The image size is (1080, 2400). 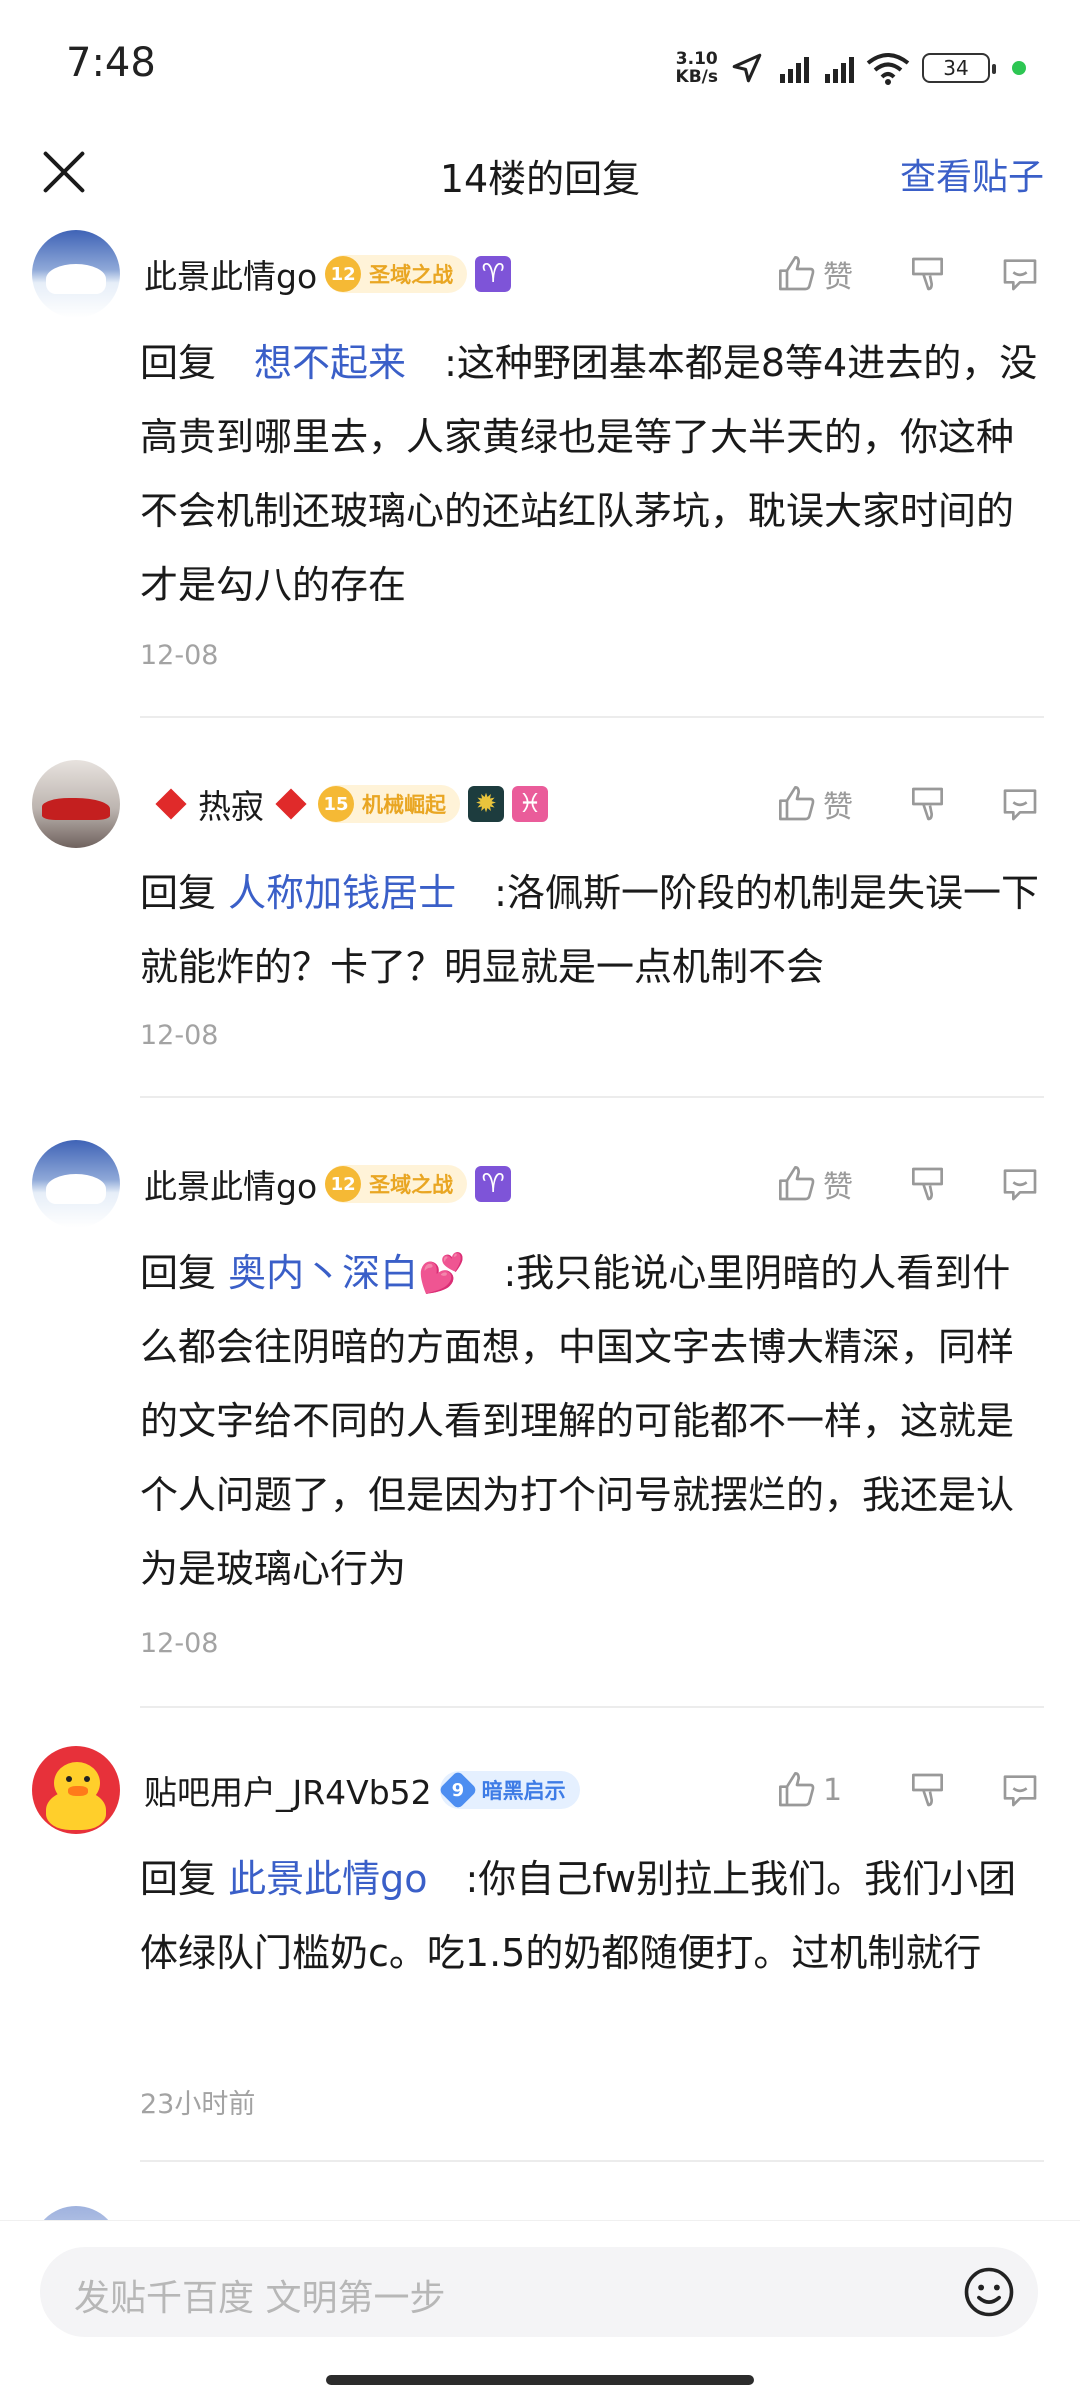 I want to click on comment-input: 发贴千百度 文明第一步, so click(x=539, y=2292).